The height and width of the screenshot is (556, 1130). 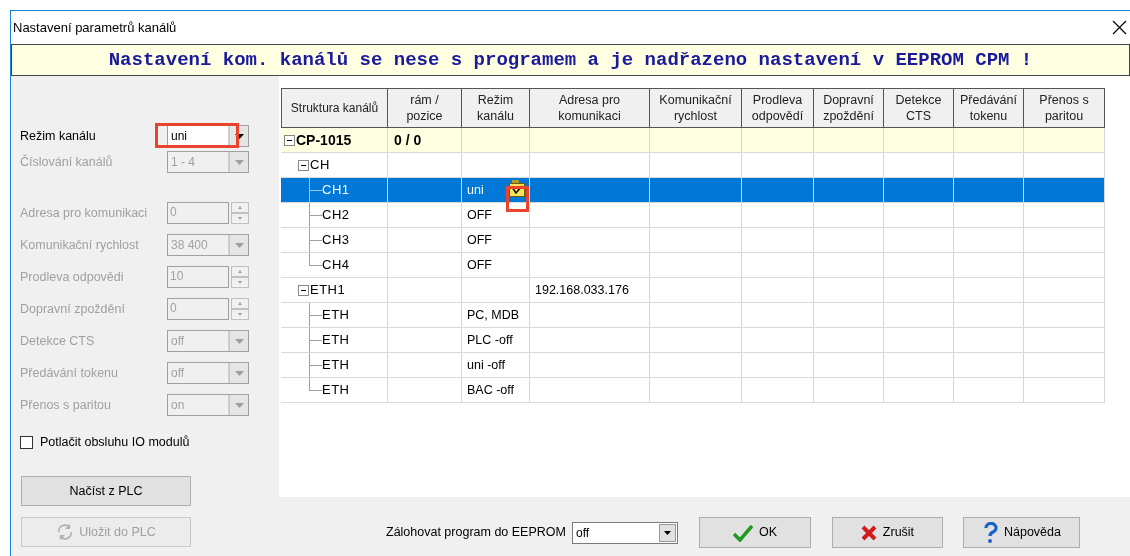 I want to click on table-row: CH2 OFF, so click(x=693, y=215).